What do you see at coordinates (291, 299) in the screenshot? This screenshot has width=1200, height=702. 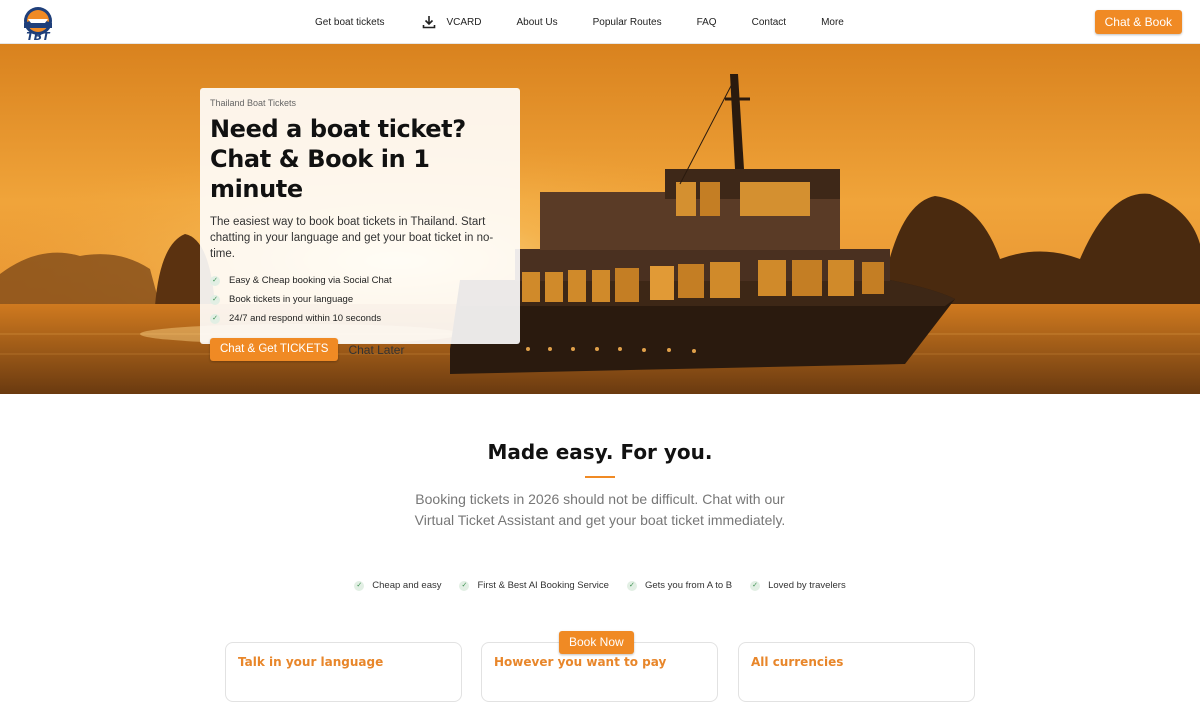 I see `feature-label: Book tickets in your language` at bounding box center [291, 299].